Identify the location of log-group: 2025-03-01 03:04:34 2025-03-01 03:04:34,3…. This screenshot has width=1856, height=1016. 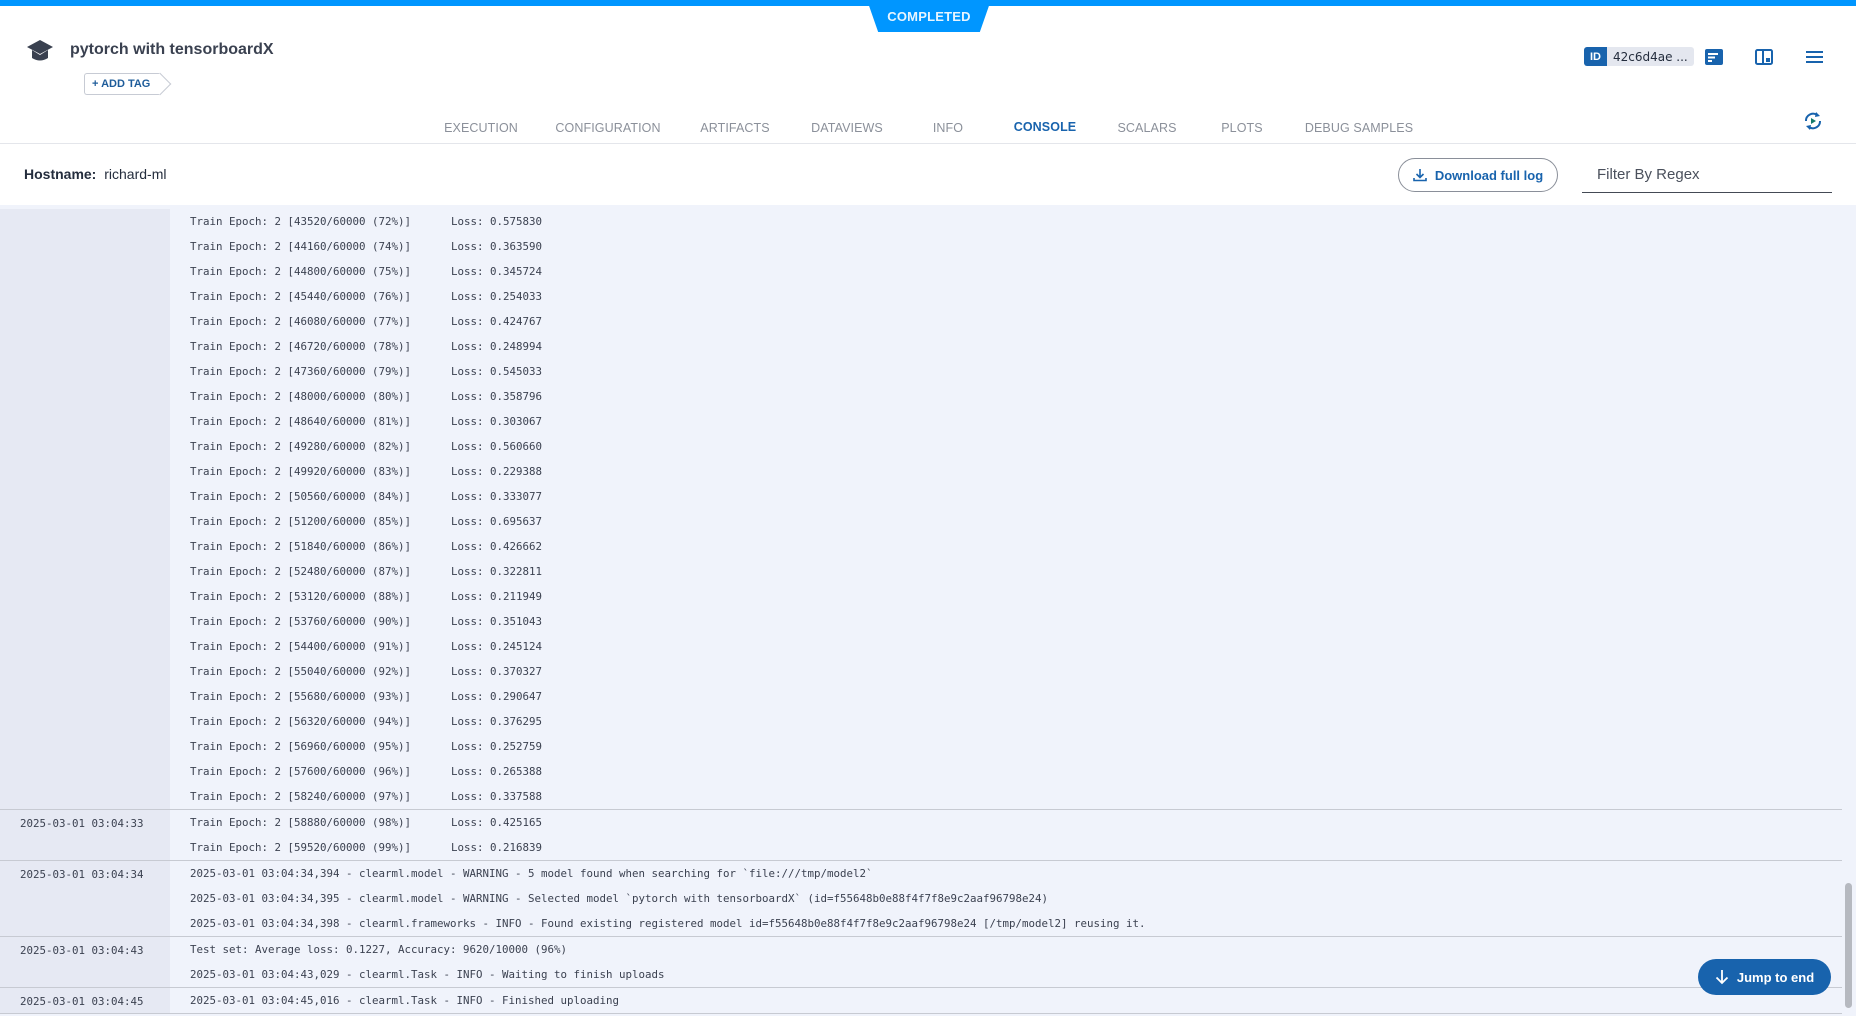
(921, 899).